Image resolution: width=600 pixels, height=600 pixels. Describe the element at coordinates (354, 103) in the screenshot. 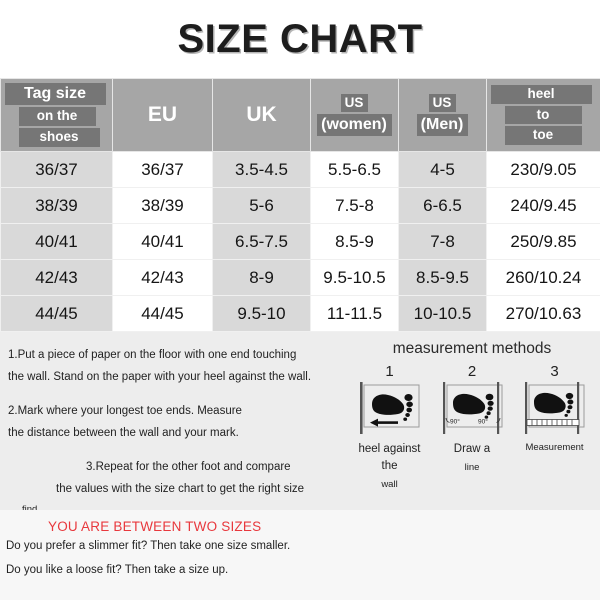

I see `header-label-us-women-top: US` at that location.